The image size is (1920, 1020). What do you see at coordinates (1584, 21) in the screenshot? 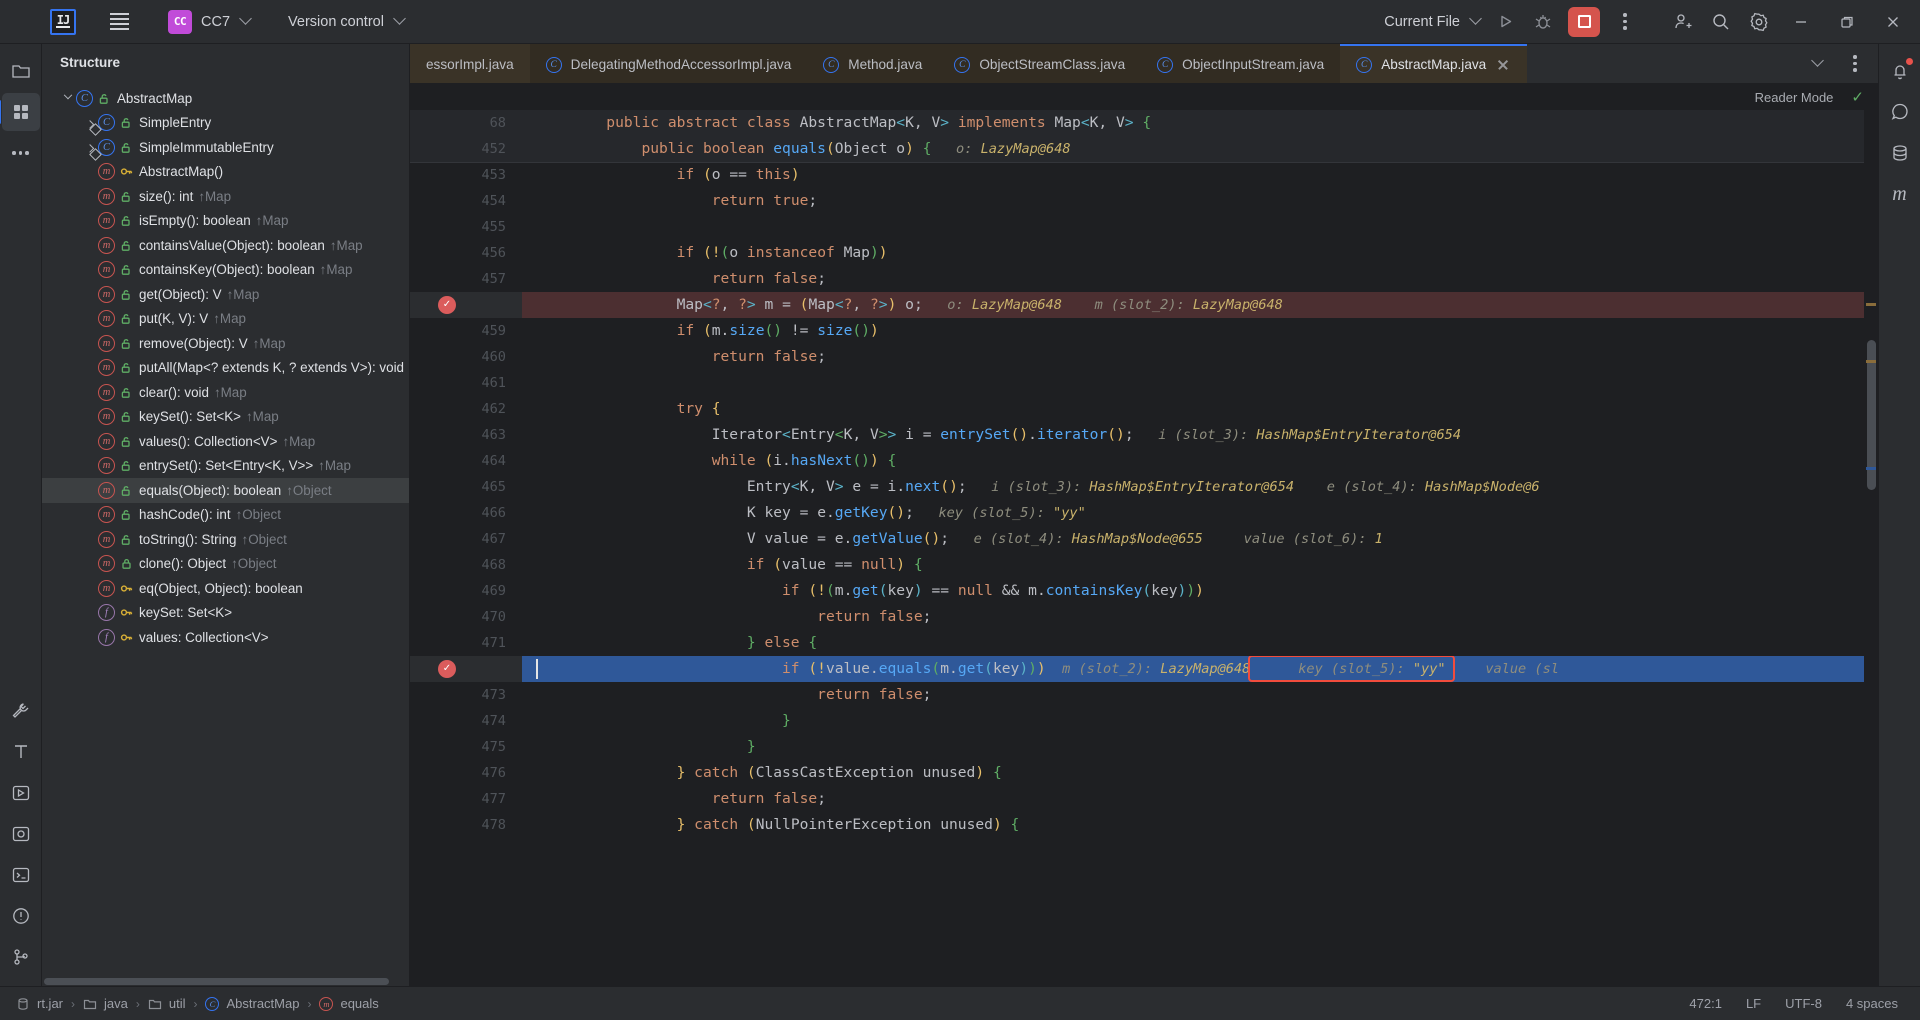
I see `stop-button` at bounding box center [1584, 21].